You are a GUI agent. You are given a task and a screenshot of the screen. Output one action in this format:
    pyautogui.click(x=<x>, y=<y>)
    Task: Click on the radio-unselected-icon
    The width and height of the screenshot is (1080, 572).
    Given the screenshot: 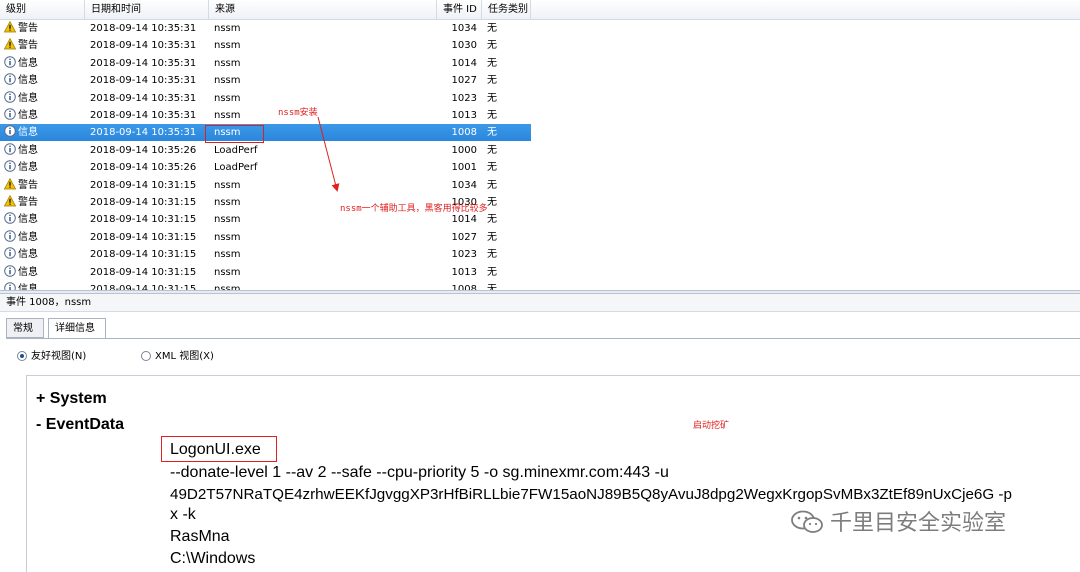 What is the action you would take?
    pyautogui.click(x=146, y=356)
    